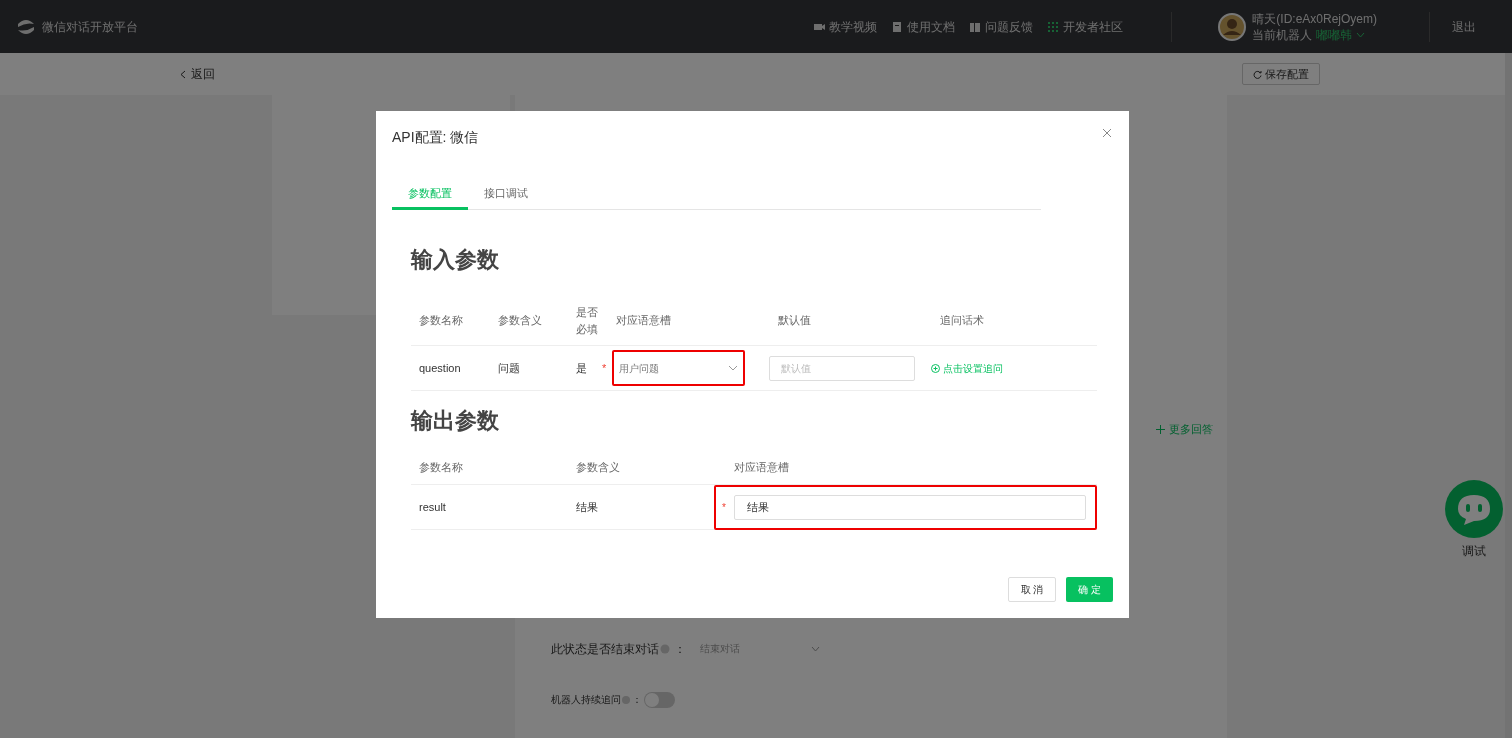 This screenshot has width=1512, height=738. I want to click on scrollbar, so click(1508, 395).